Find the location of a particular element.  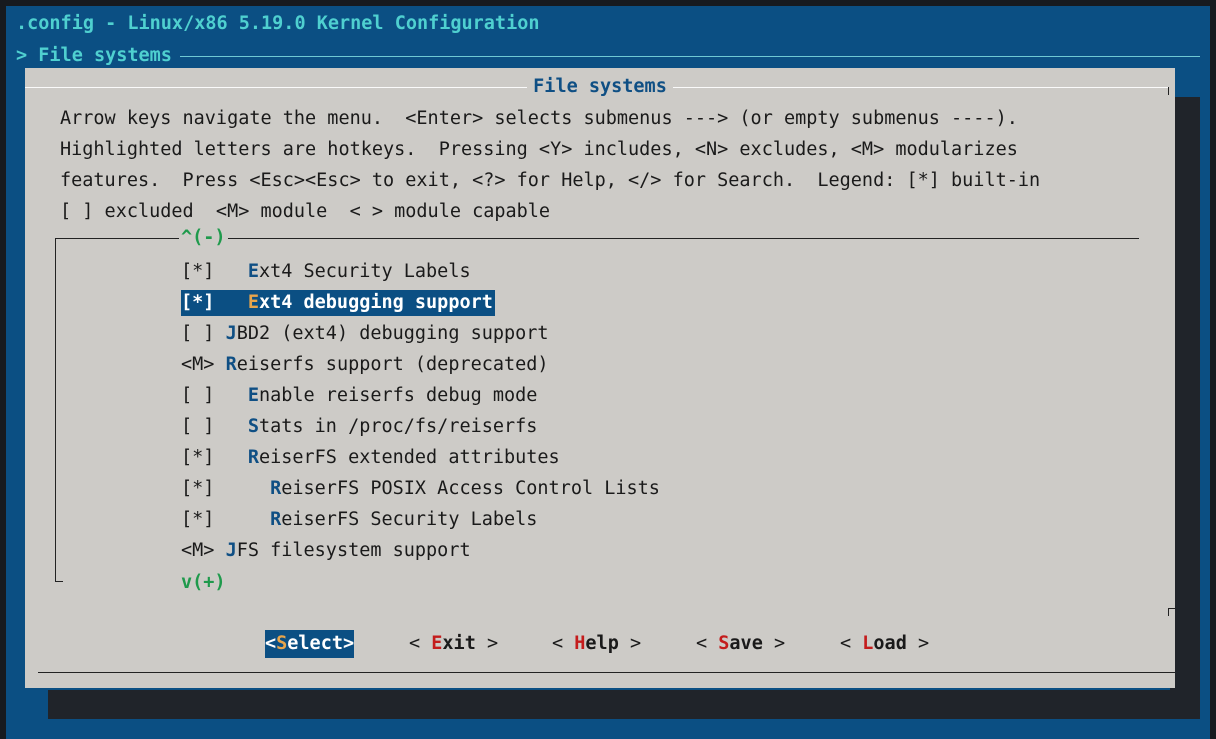

button-label: elect is located at coordinates (315, 643).